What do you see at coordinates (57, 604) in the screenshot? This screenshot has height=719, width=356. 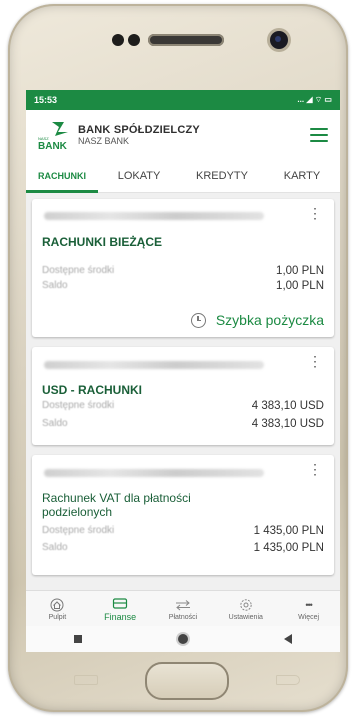 I see `home-icon` at bounding box center [57, 604].